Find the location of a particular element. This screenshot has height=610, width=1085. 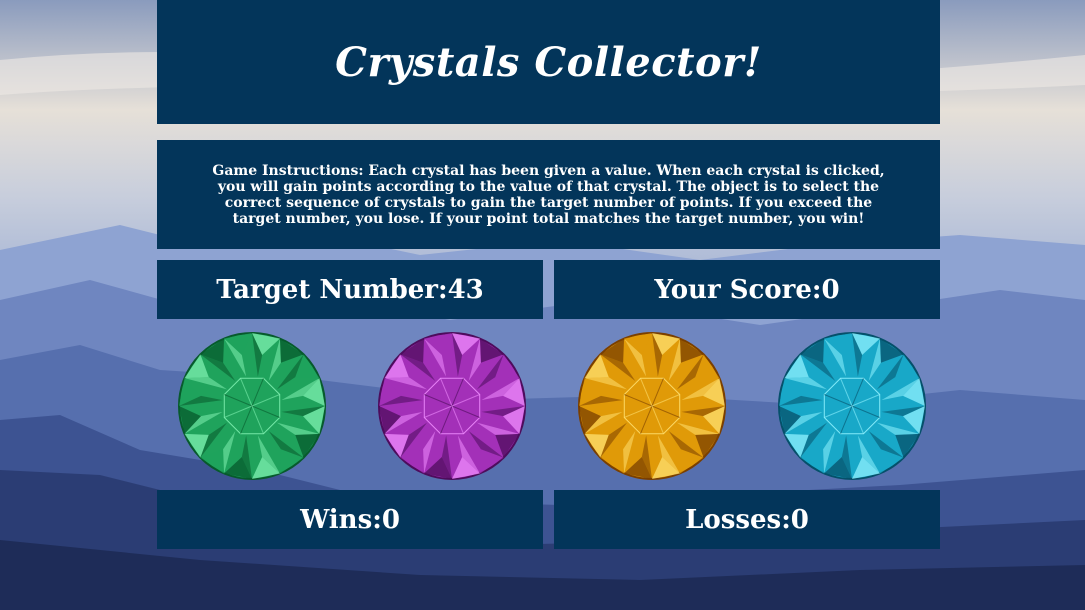

target-number-box: Target Number: 43 is located at coordinates (350, 289).